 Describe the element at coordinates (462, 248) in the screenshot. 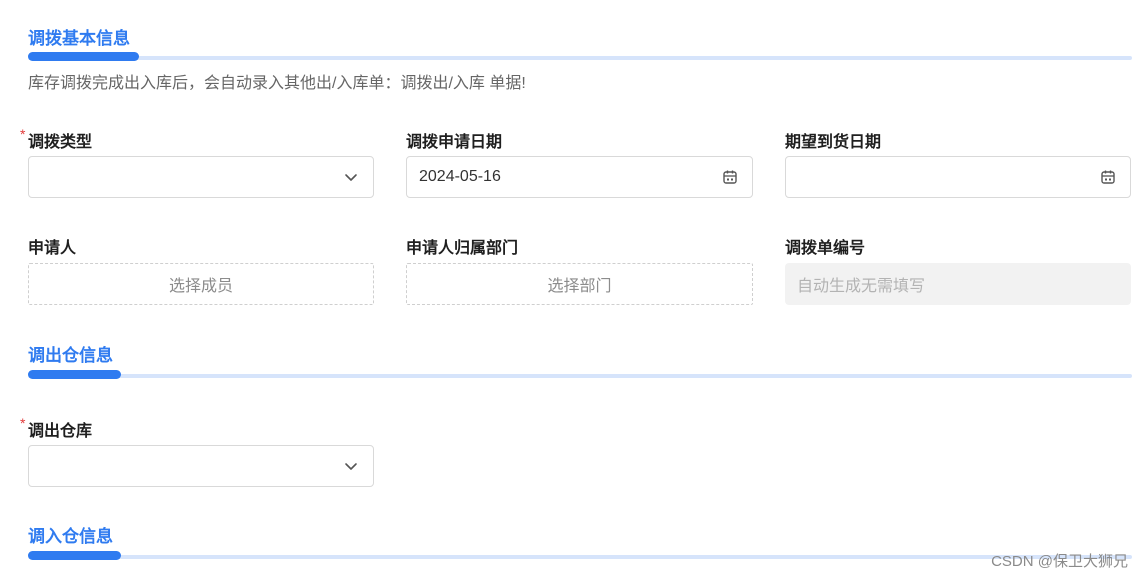

I see `applicant-dept-label: 申请人归属部门` at that location.